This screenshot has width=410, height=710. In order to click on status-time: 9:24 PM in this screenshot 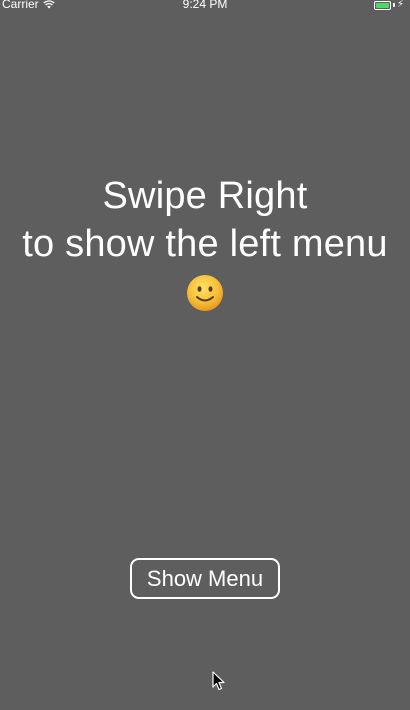, I will do `click(205, 5)`.